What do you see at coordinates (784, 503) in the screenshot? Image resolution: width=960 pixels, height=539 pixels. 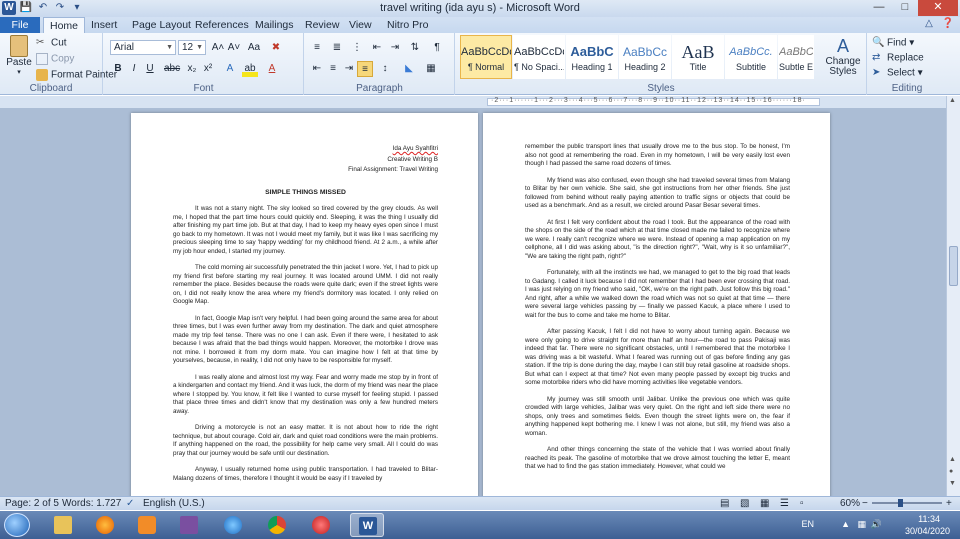 I see `outline-icon: ☰` at bounding box center [784, 503].